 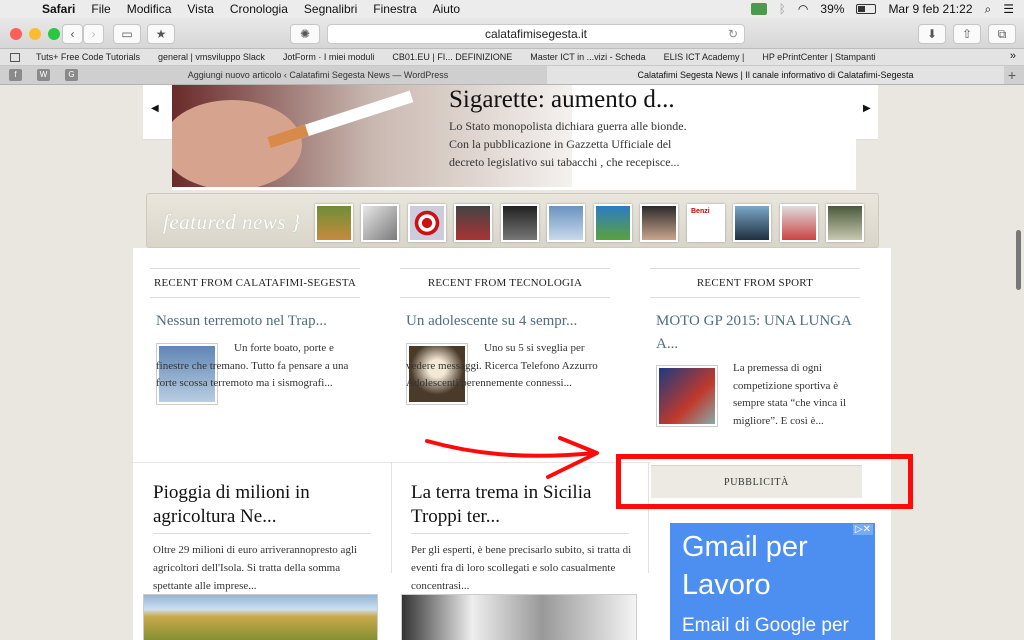 I want to click on extension-button: ✺, so click(x=305, y=34).